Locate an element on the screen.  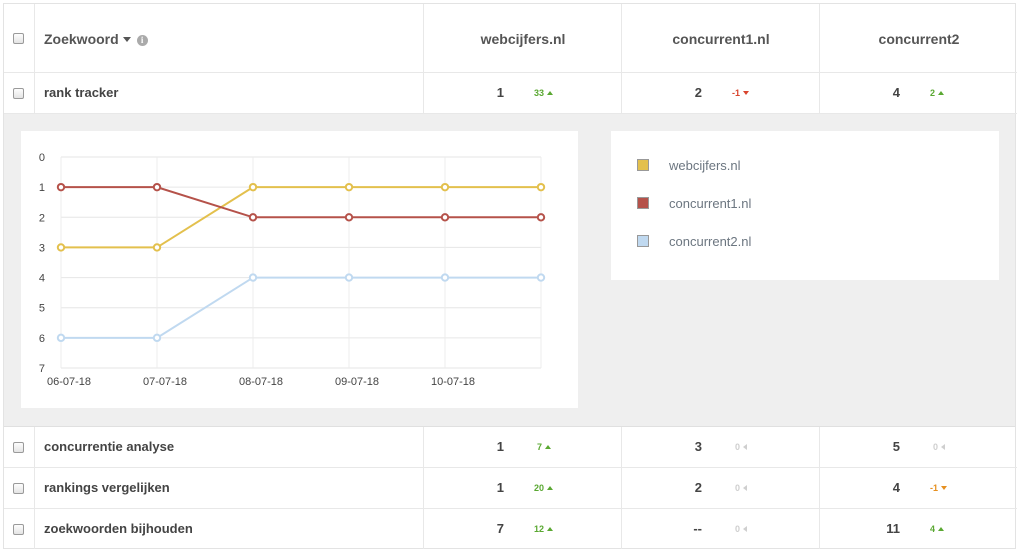
y-tick-label: 6 is located at coordinates (42, 339).